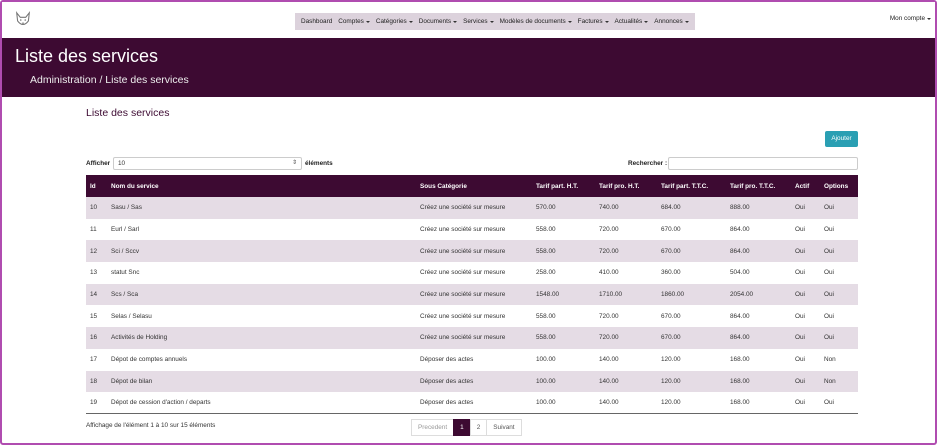  What do you see at coordinates (671, 21) in the screenshot?
I see `menu-item-annonces: Annonces` at bounding box center [671, 21].